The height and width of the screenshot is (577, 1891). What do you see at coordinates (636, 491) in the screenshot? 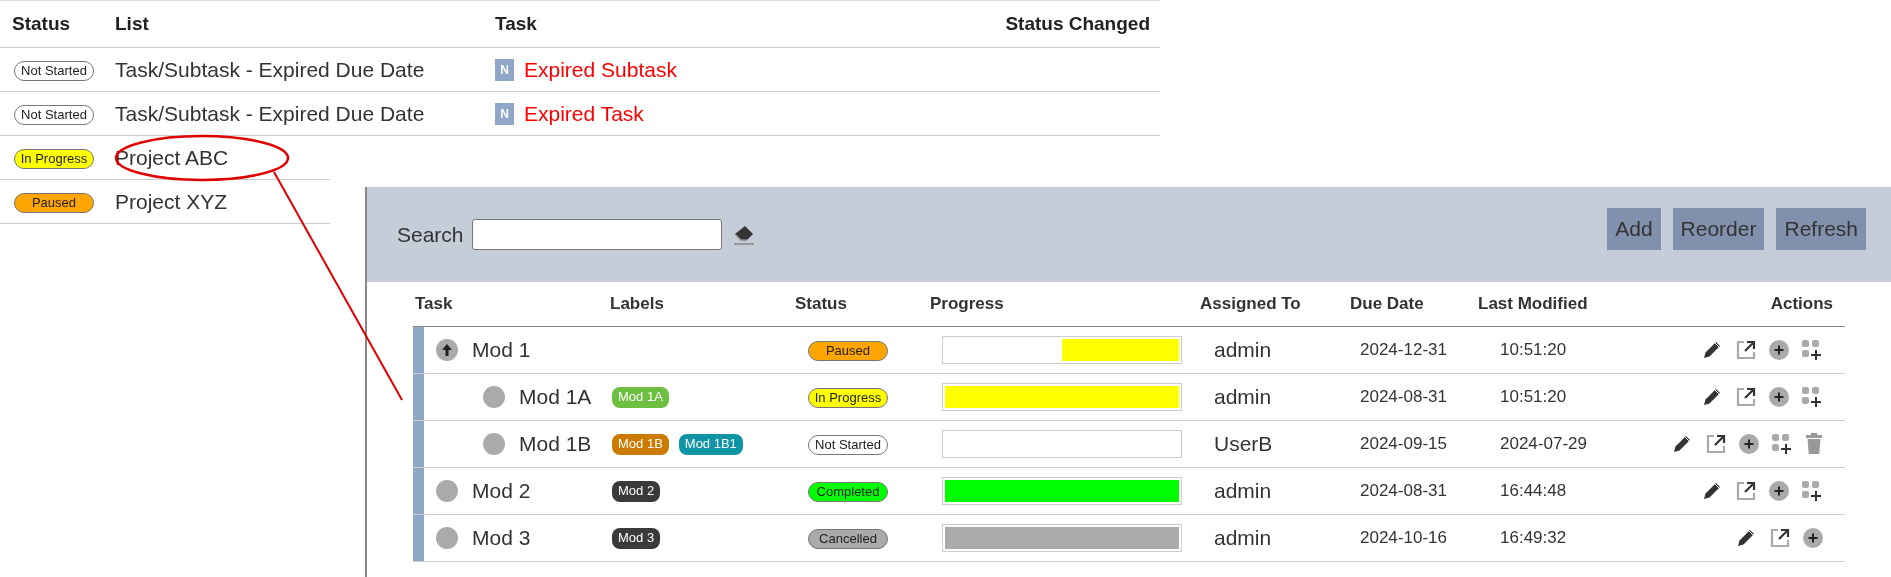
I see `label-tag: Mod 2` at bounding box center [636, 491].